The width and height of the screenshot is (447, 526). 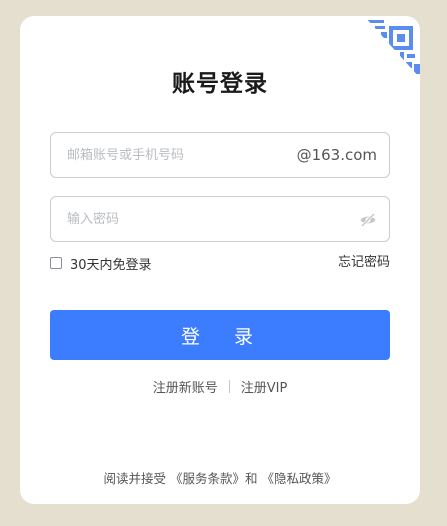 What do you see at coordinates (134, 478) in the screenshot?
I see `agreement-prefix: 阅读并接受` at bounding box center [134, 478].